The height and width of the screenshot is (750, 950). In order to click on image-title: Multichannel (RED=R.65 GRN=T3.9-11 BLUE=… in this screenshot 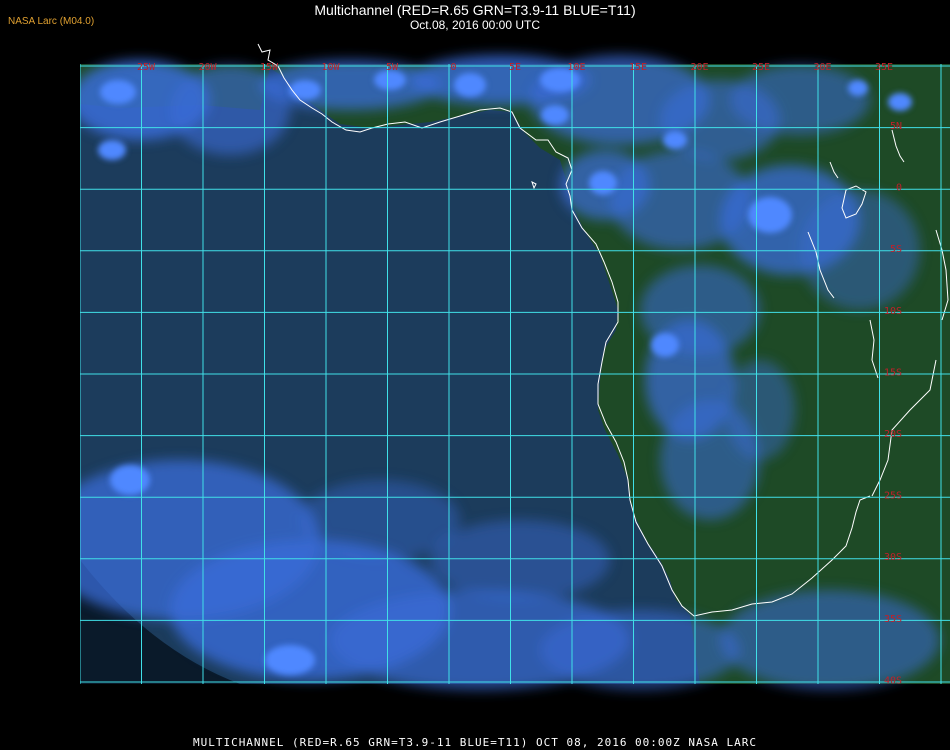, I will do `click(475, 10)`.